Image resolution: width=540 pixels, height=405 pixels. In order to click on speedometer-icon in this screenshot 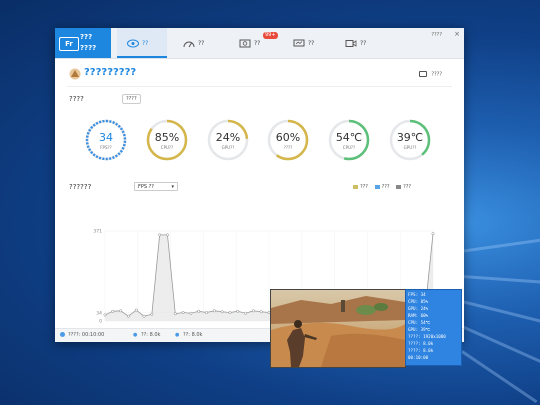, I will do `click(189, 44)`.